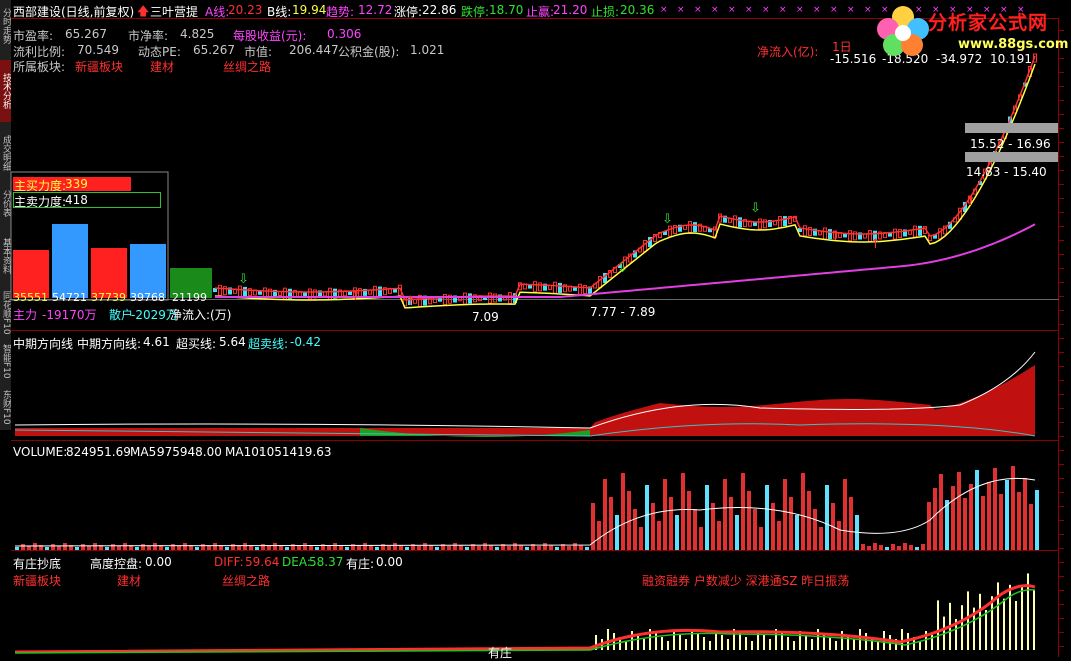 The image size is (1071, 661). What do you see at coordinates (698, 10) in the screenshot?
I see `signal-cross: ×` at bounding box center [698, 10].